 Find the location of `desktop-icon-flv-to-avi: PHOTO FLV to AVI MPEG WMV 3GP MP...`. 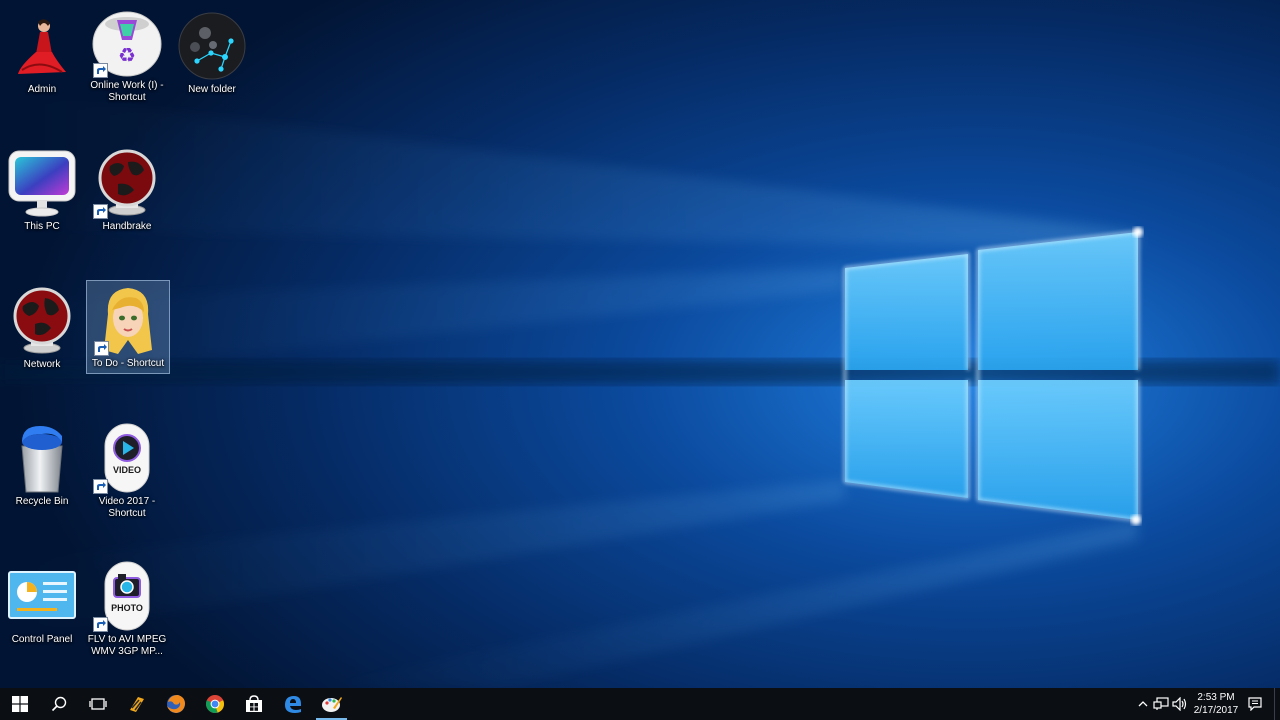

desktop-icon-flv-to-avi: PHOTO FLV to AVI MPEG WMV 3GP MP... is located at coordinates (127, 606).